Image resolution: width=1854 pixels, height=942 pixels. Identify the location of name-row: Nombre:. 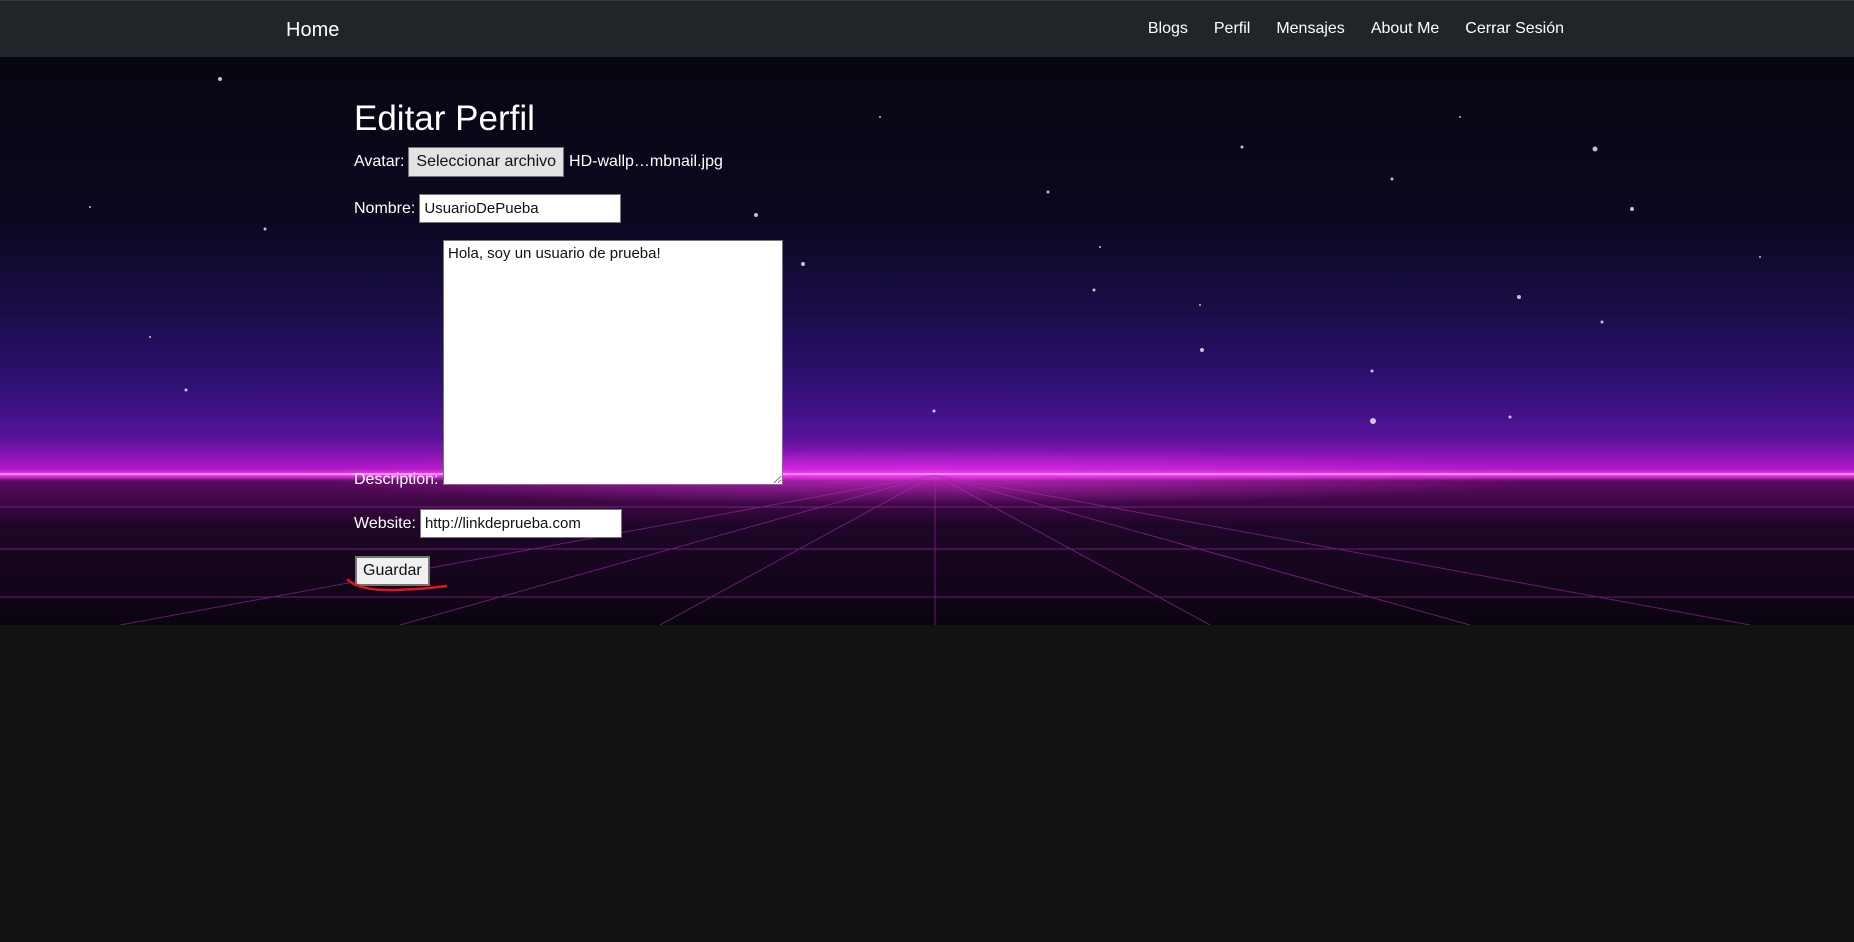
(488, 208).